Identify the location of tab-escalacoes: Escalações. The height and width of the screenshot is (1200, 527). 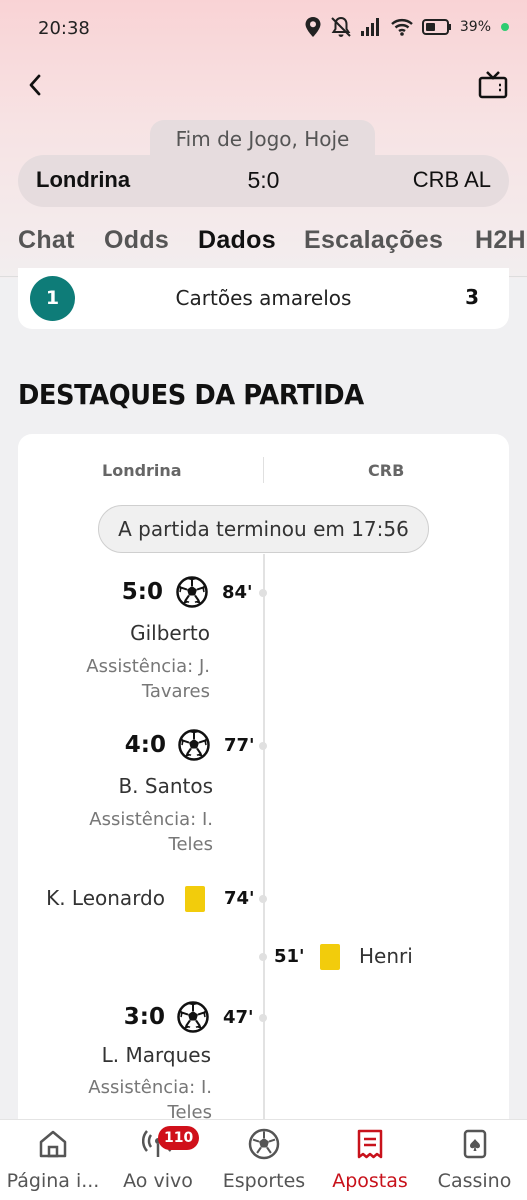
(373, 240).